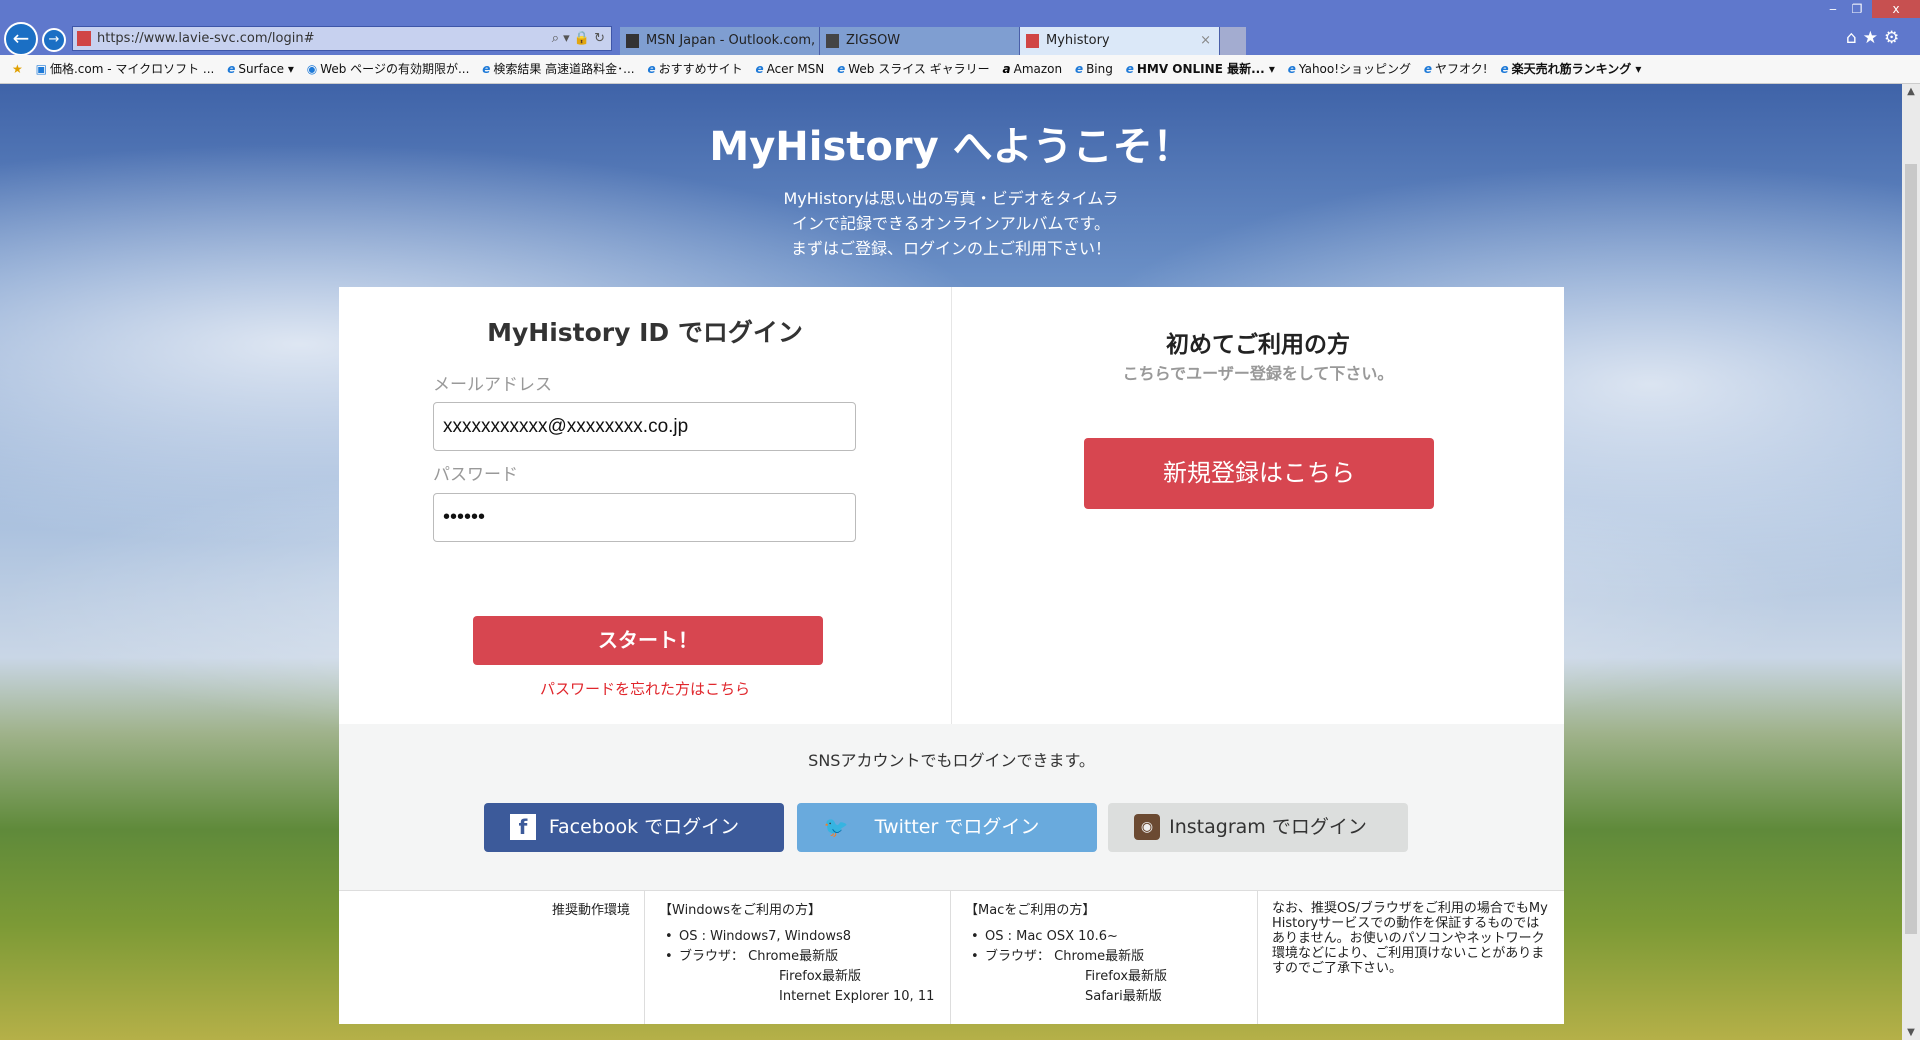 This screenshot has width=1920, height=1040. I want to click on windows-browser: Internet Explorer 10, 11, so click(857, 996).